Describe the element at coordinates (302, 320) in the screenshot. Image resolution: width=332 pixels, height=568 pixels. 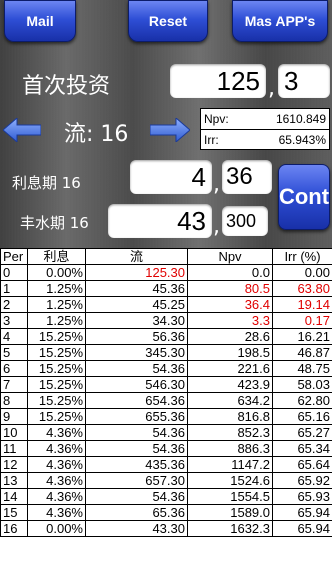
I see `row-irr: 0.17` at that location.